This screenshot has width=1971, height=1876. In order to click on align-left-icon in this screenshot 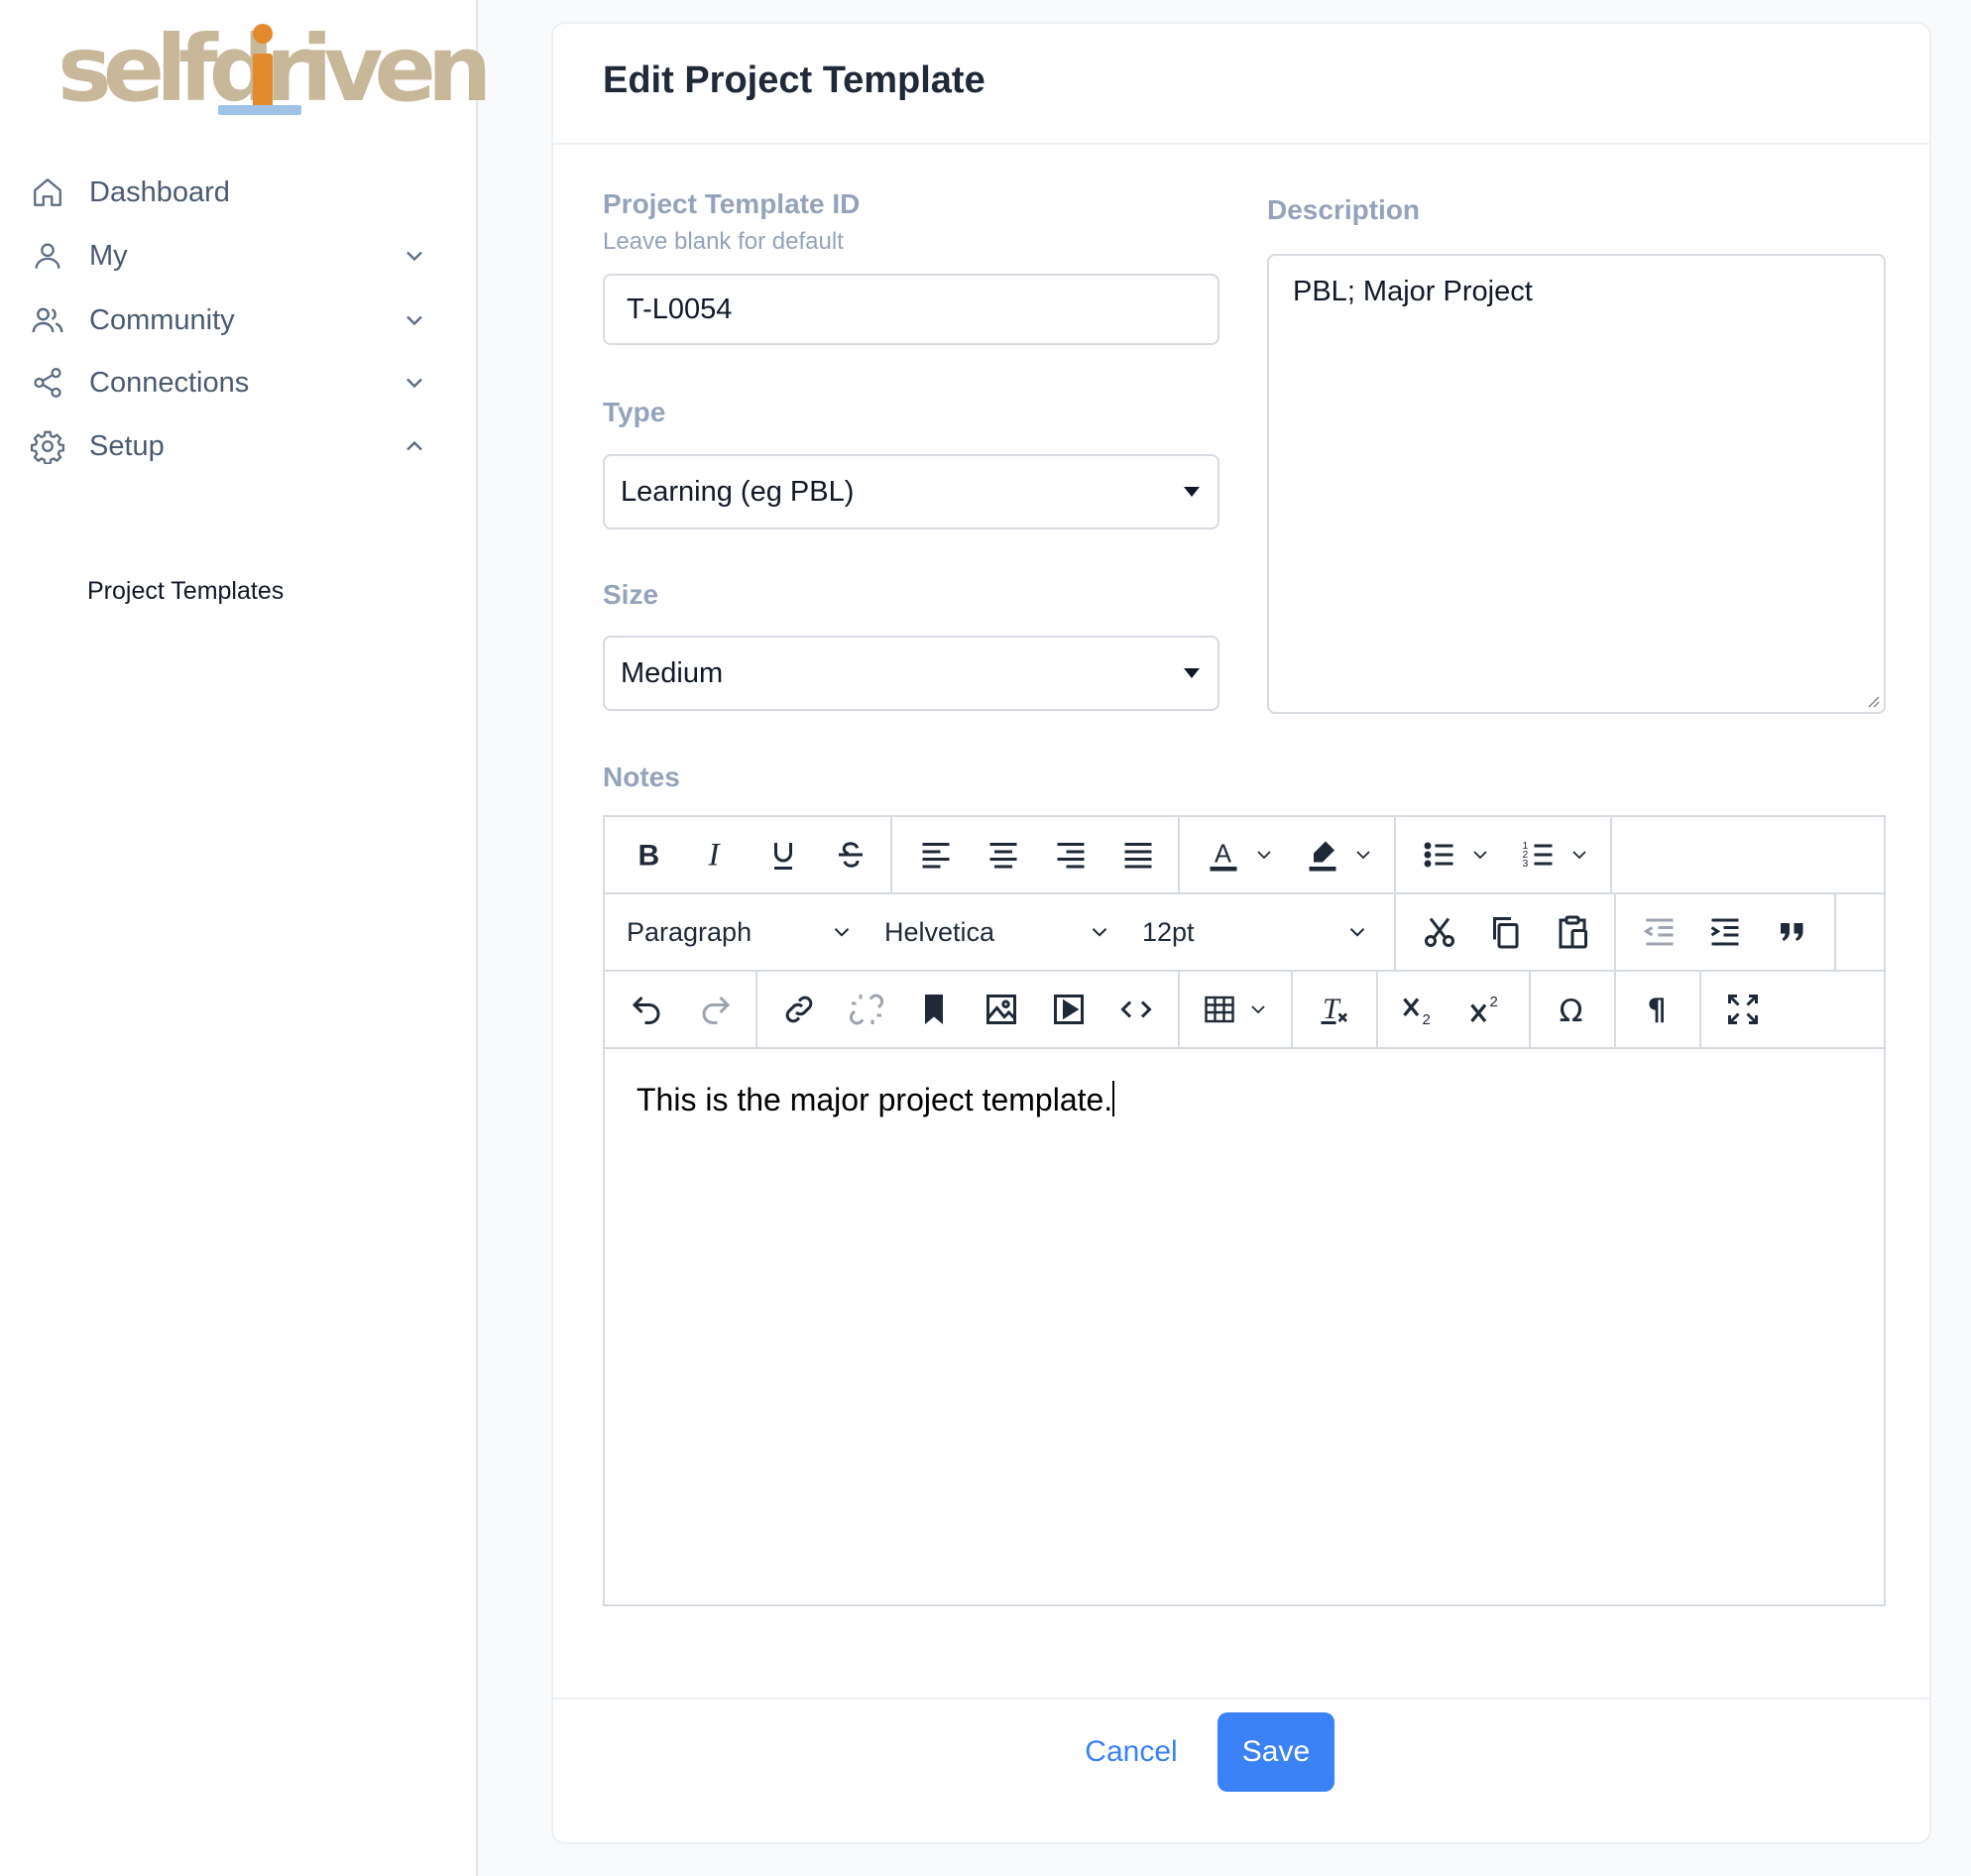, I will do `click(936, 856)`.